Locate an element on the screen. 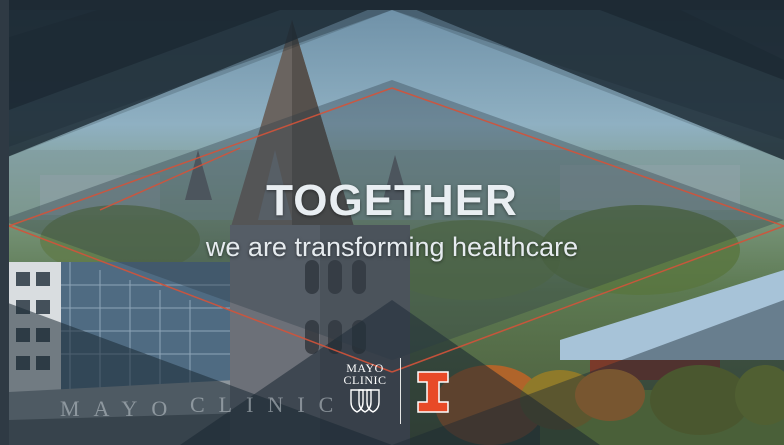  svg-text: CLINIC is located at coordinates (268, 404).